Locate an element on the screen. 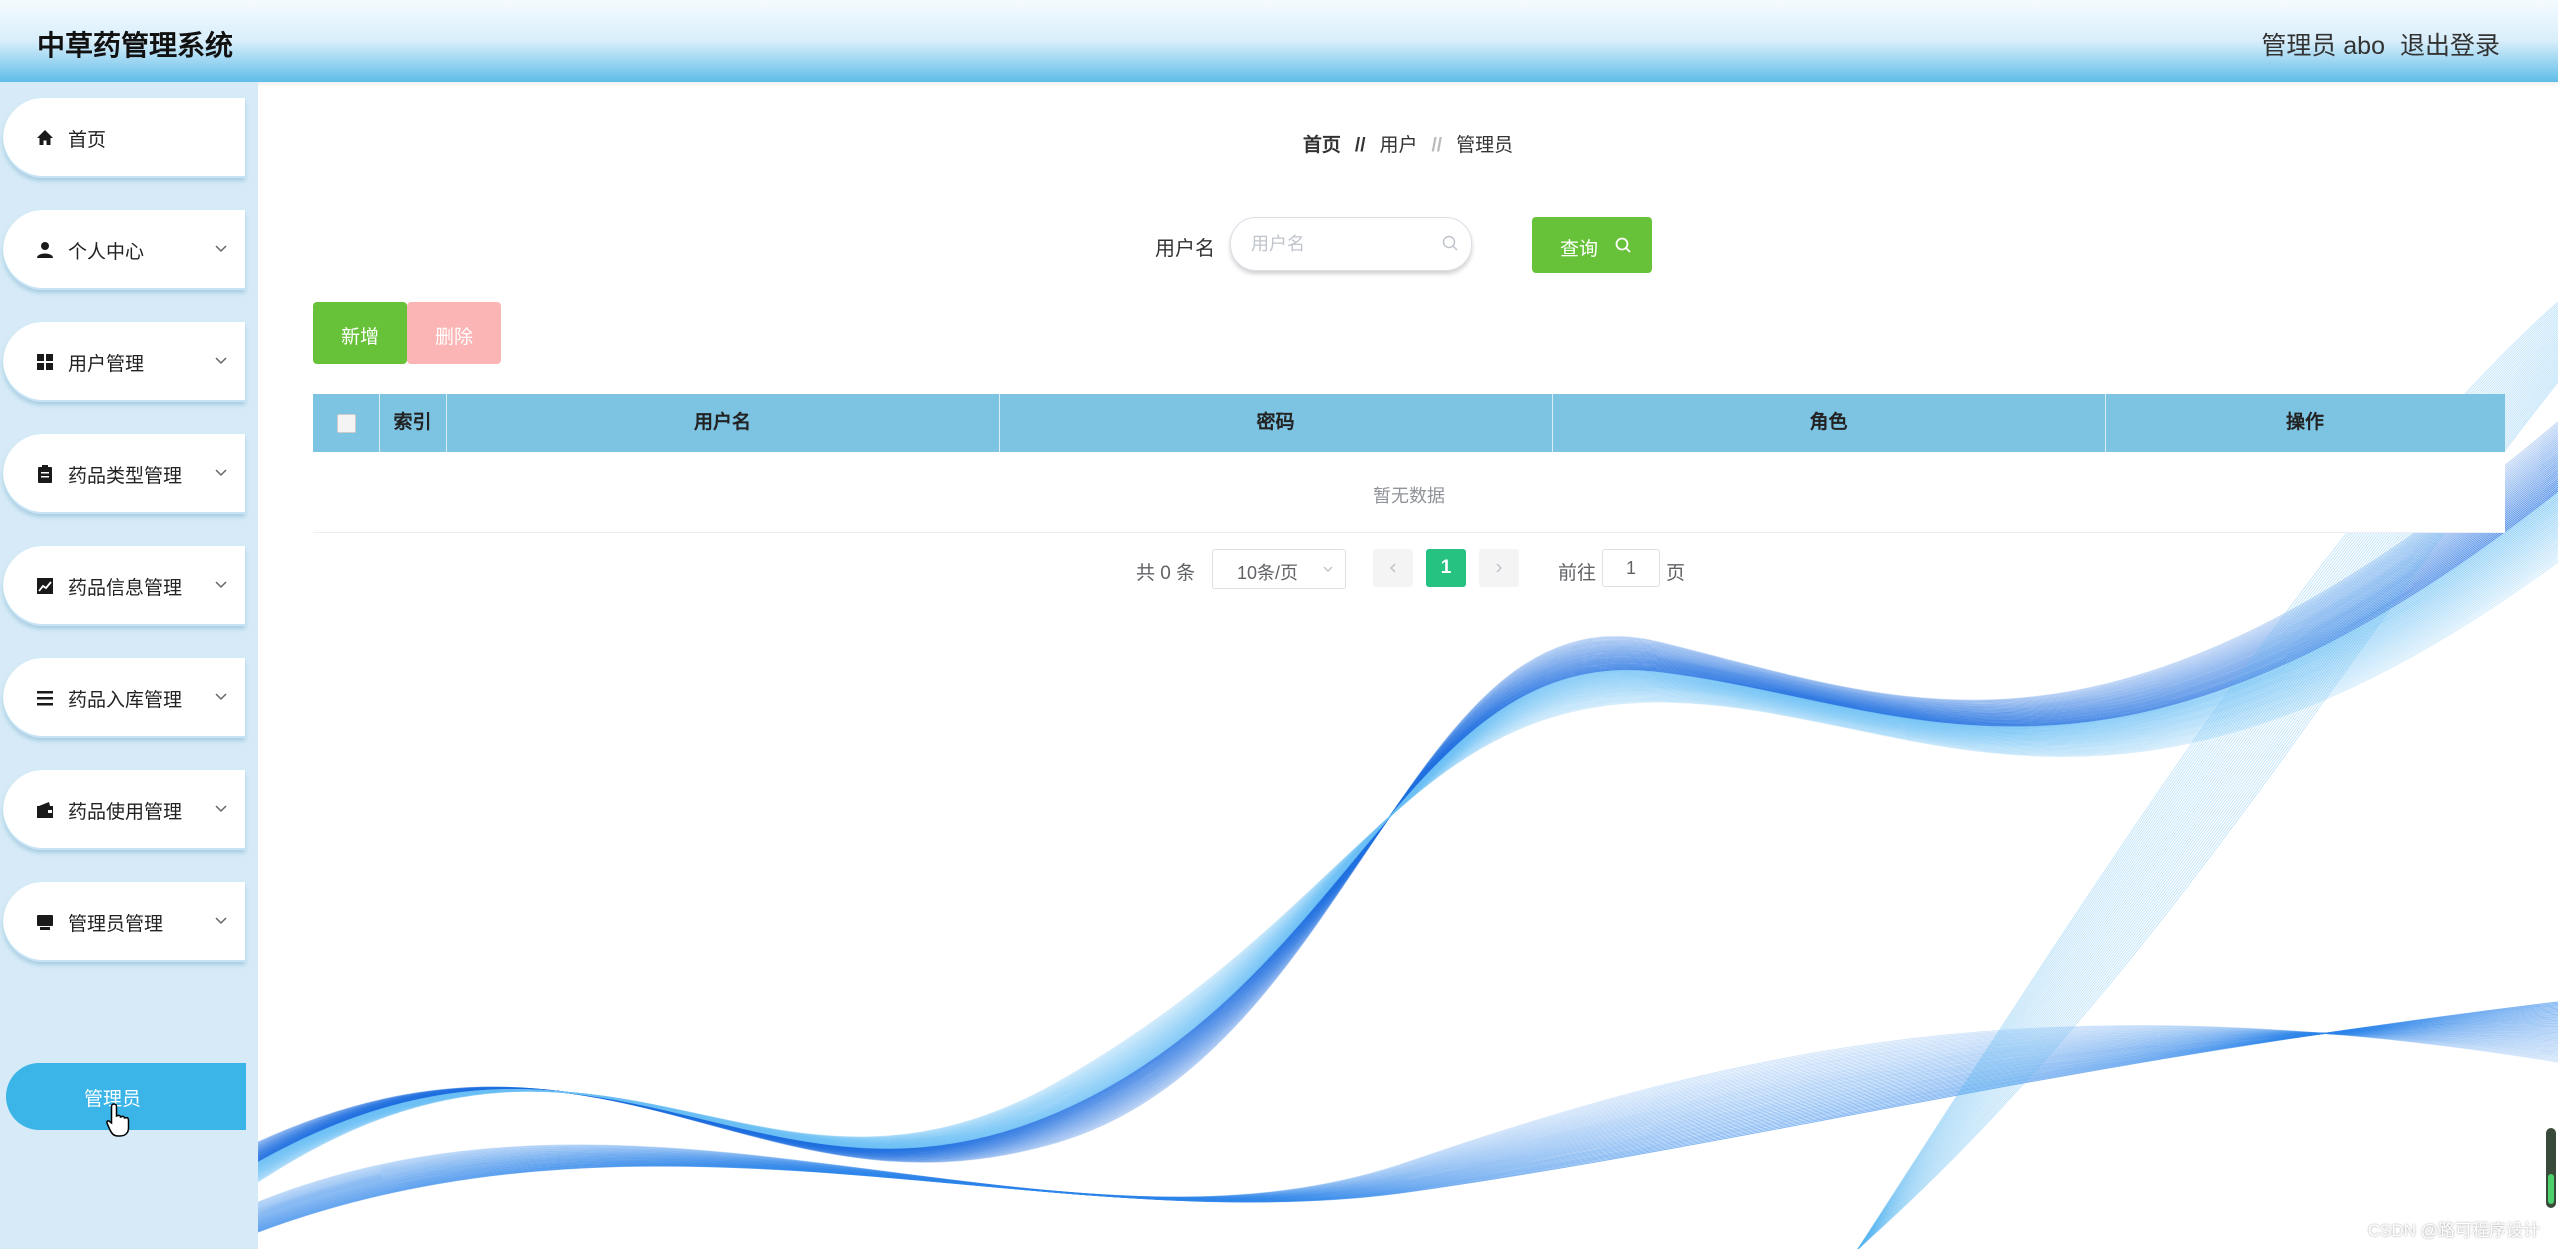  query-button-label: 查询 is located at coordinates (1579, 249).